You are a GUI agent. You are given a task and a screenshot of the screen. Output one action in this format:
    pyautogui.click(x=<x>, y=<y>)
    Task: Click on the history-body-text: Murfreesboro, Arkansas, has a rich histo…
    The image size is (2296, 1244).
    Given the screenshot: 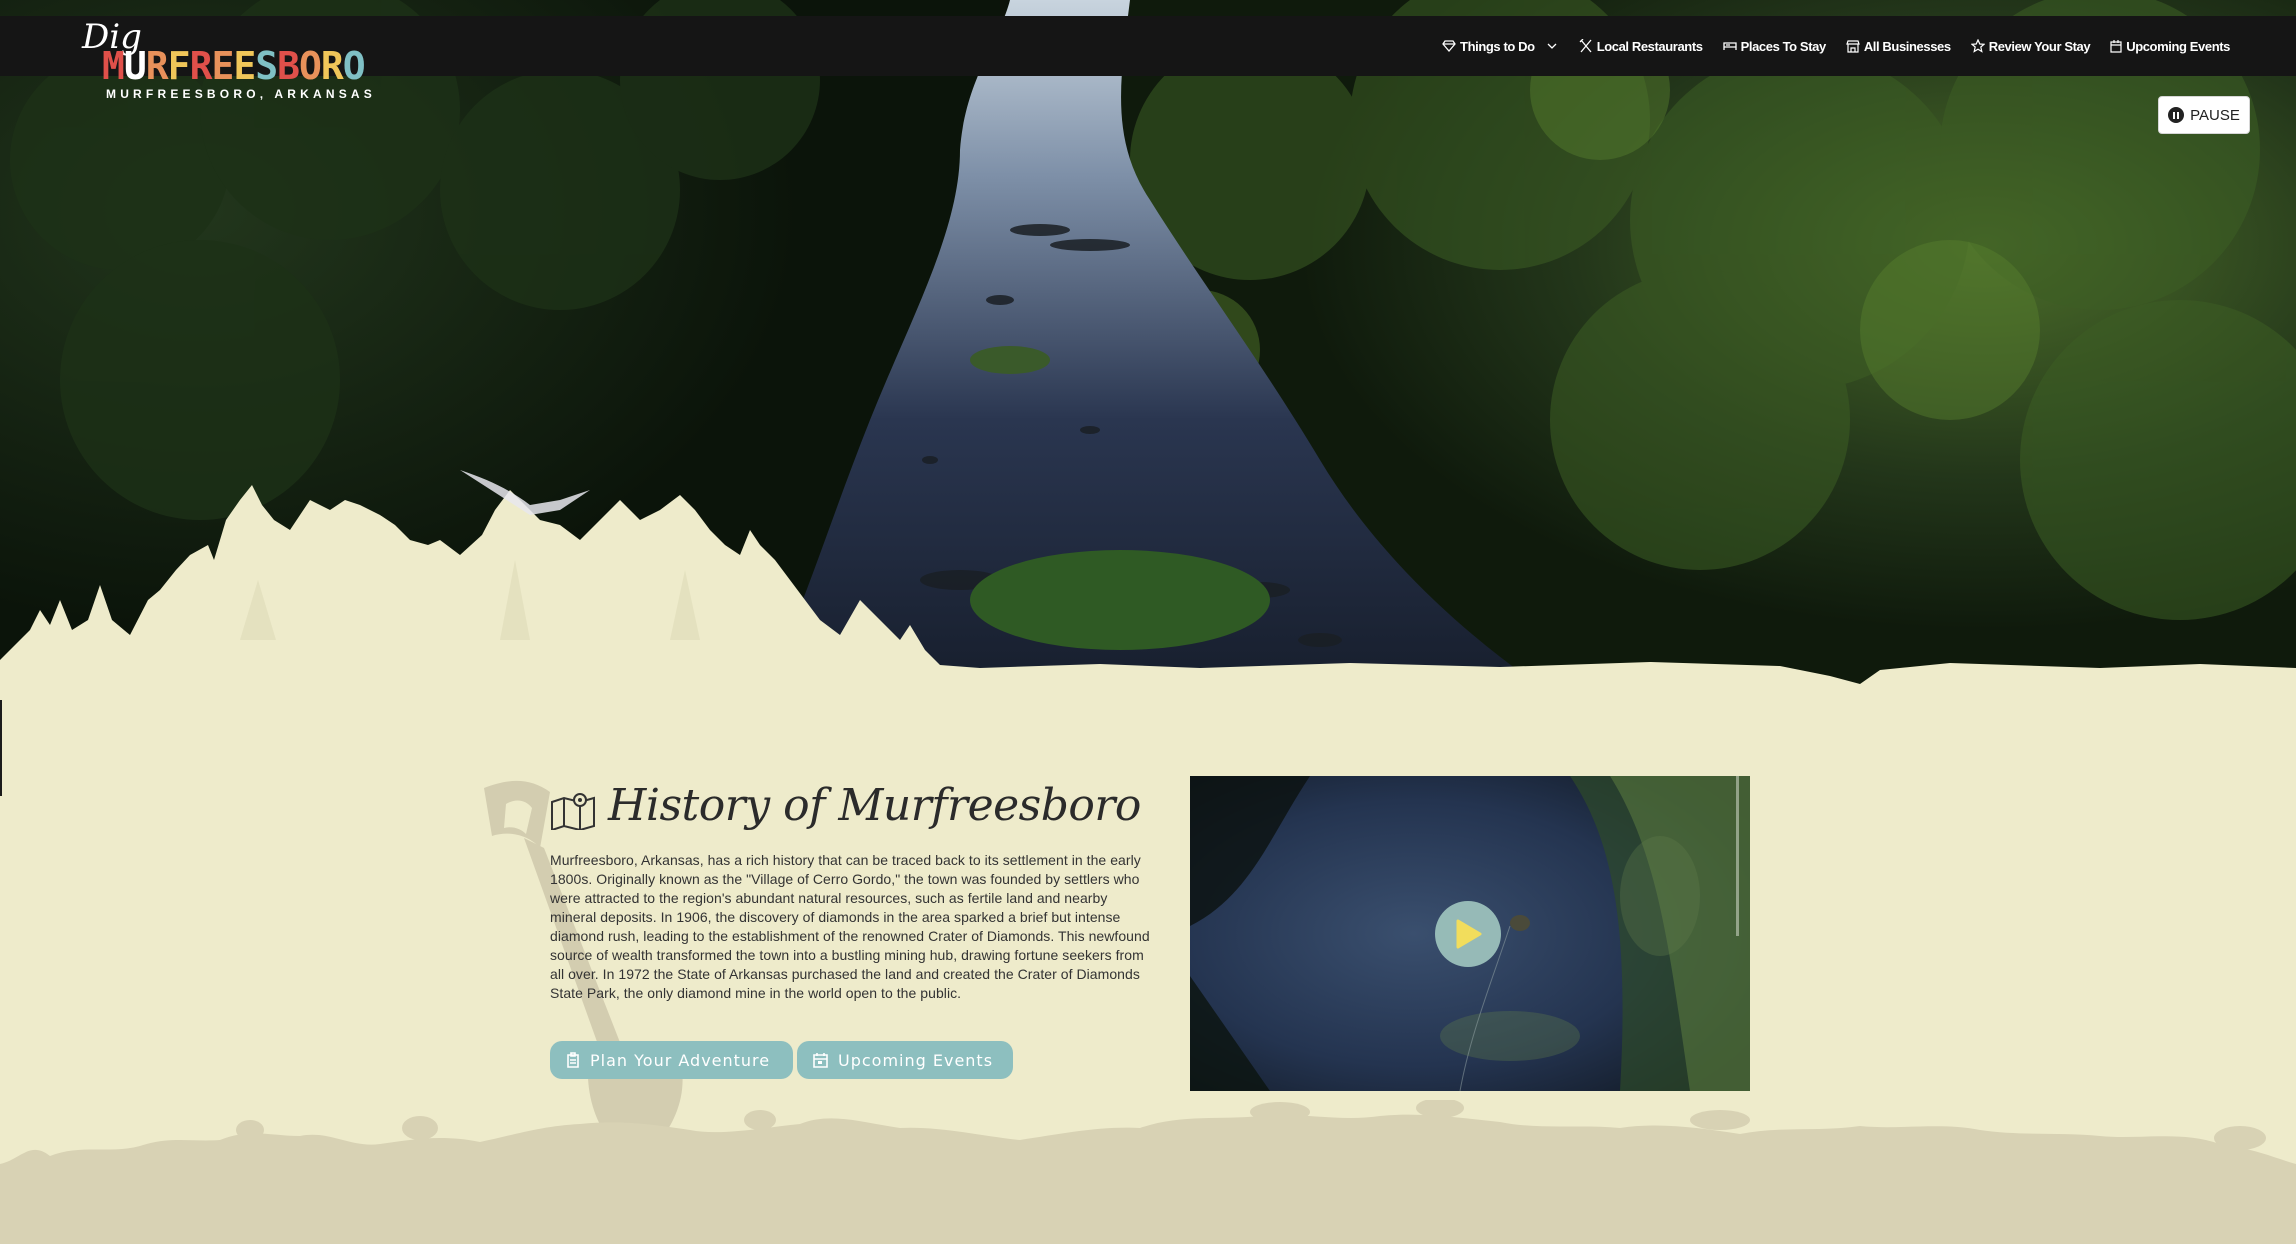 What is the action you would take?
    pyautogui.click(x=850, y=926)
    